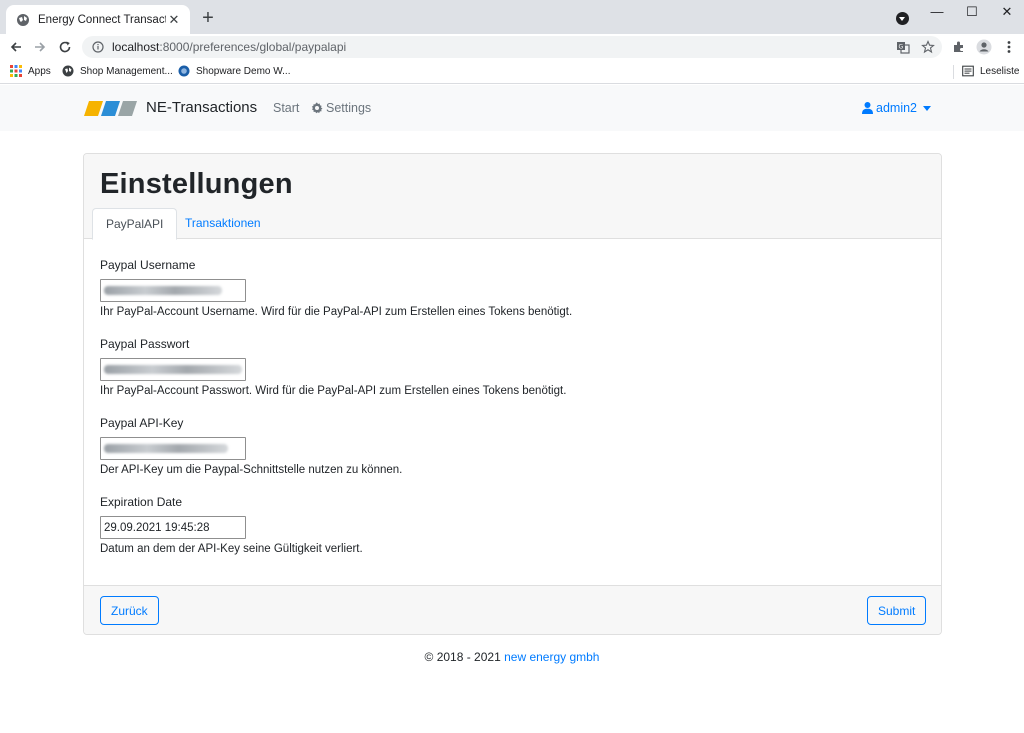 The height and width of the screenshot is (733, 1024). Describe the element at coordinates (98, 47) in the screenshot. I see `info-icon` at that location.